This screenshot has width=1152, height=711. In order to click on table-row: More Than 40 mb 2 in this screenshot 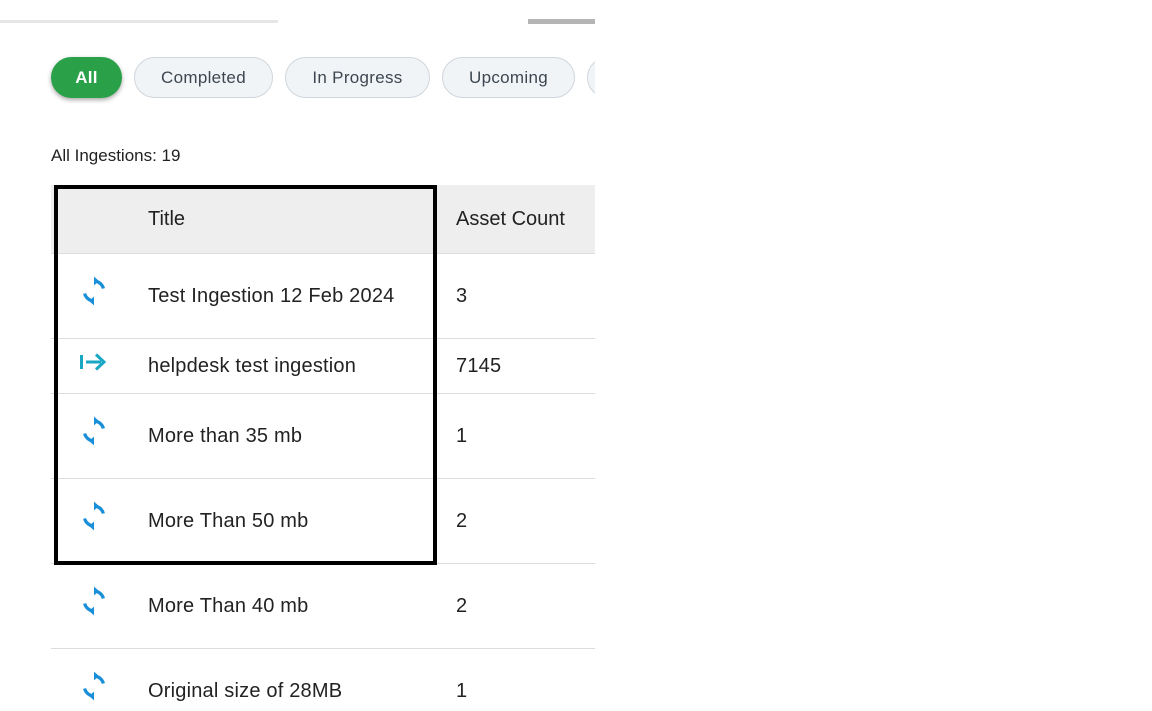, I will do `click(323, 606)`.